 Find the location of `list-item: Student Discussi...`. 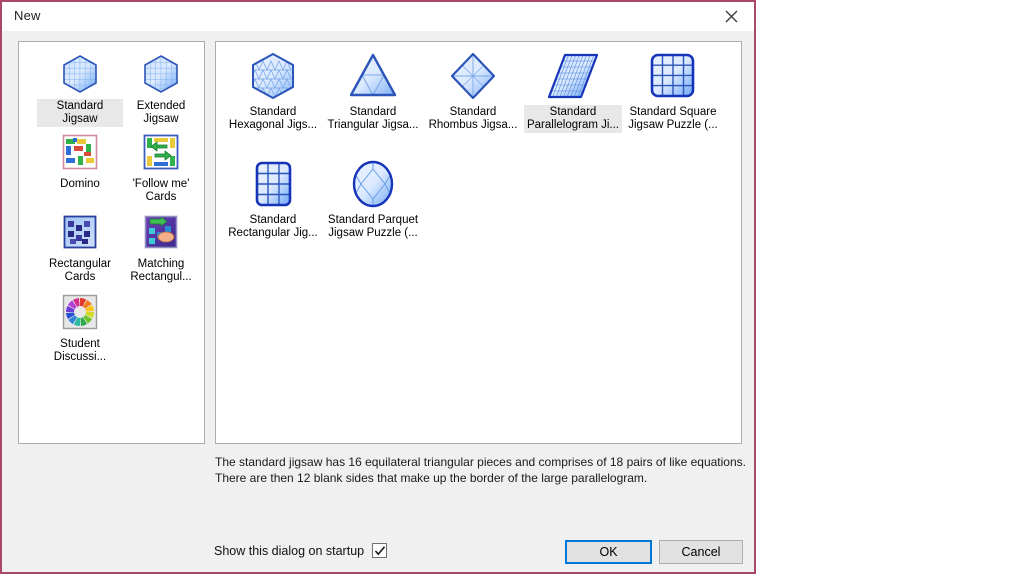

list-item: Student Discussi... is located at coordinates (80, 327).